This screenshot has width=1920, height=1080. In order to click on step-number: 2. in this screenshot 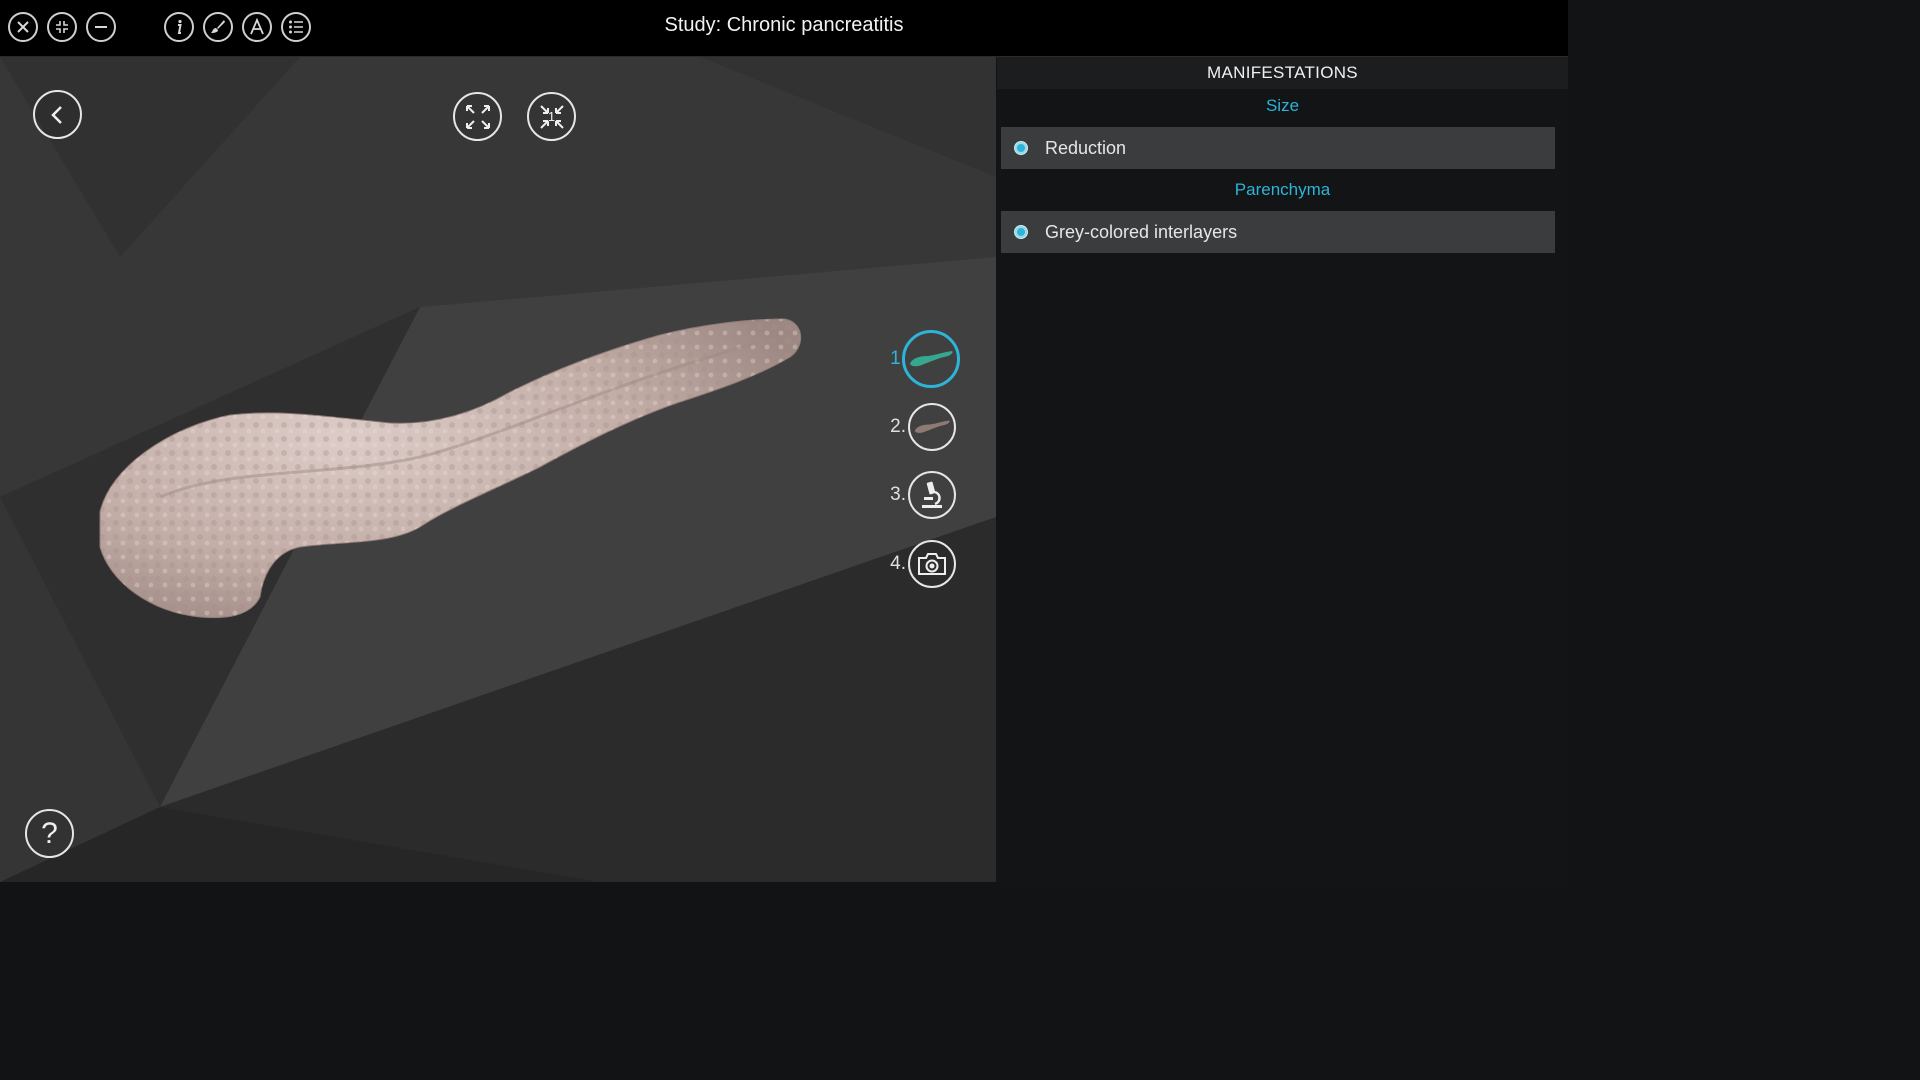, I will do `click(898, 426)`.